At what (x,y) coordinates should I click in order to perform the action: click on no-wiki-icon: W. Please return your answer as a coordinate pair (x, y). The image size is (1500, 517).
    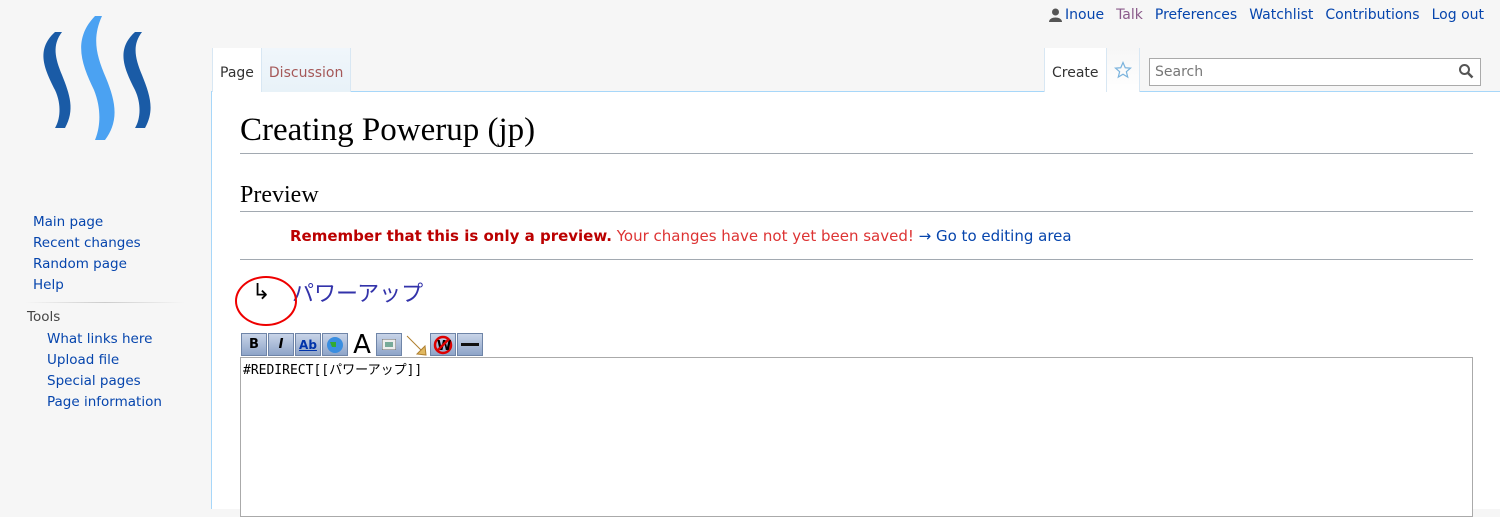
    Looking at the image, I should click on (443, 344).